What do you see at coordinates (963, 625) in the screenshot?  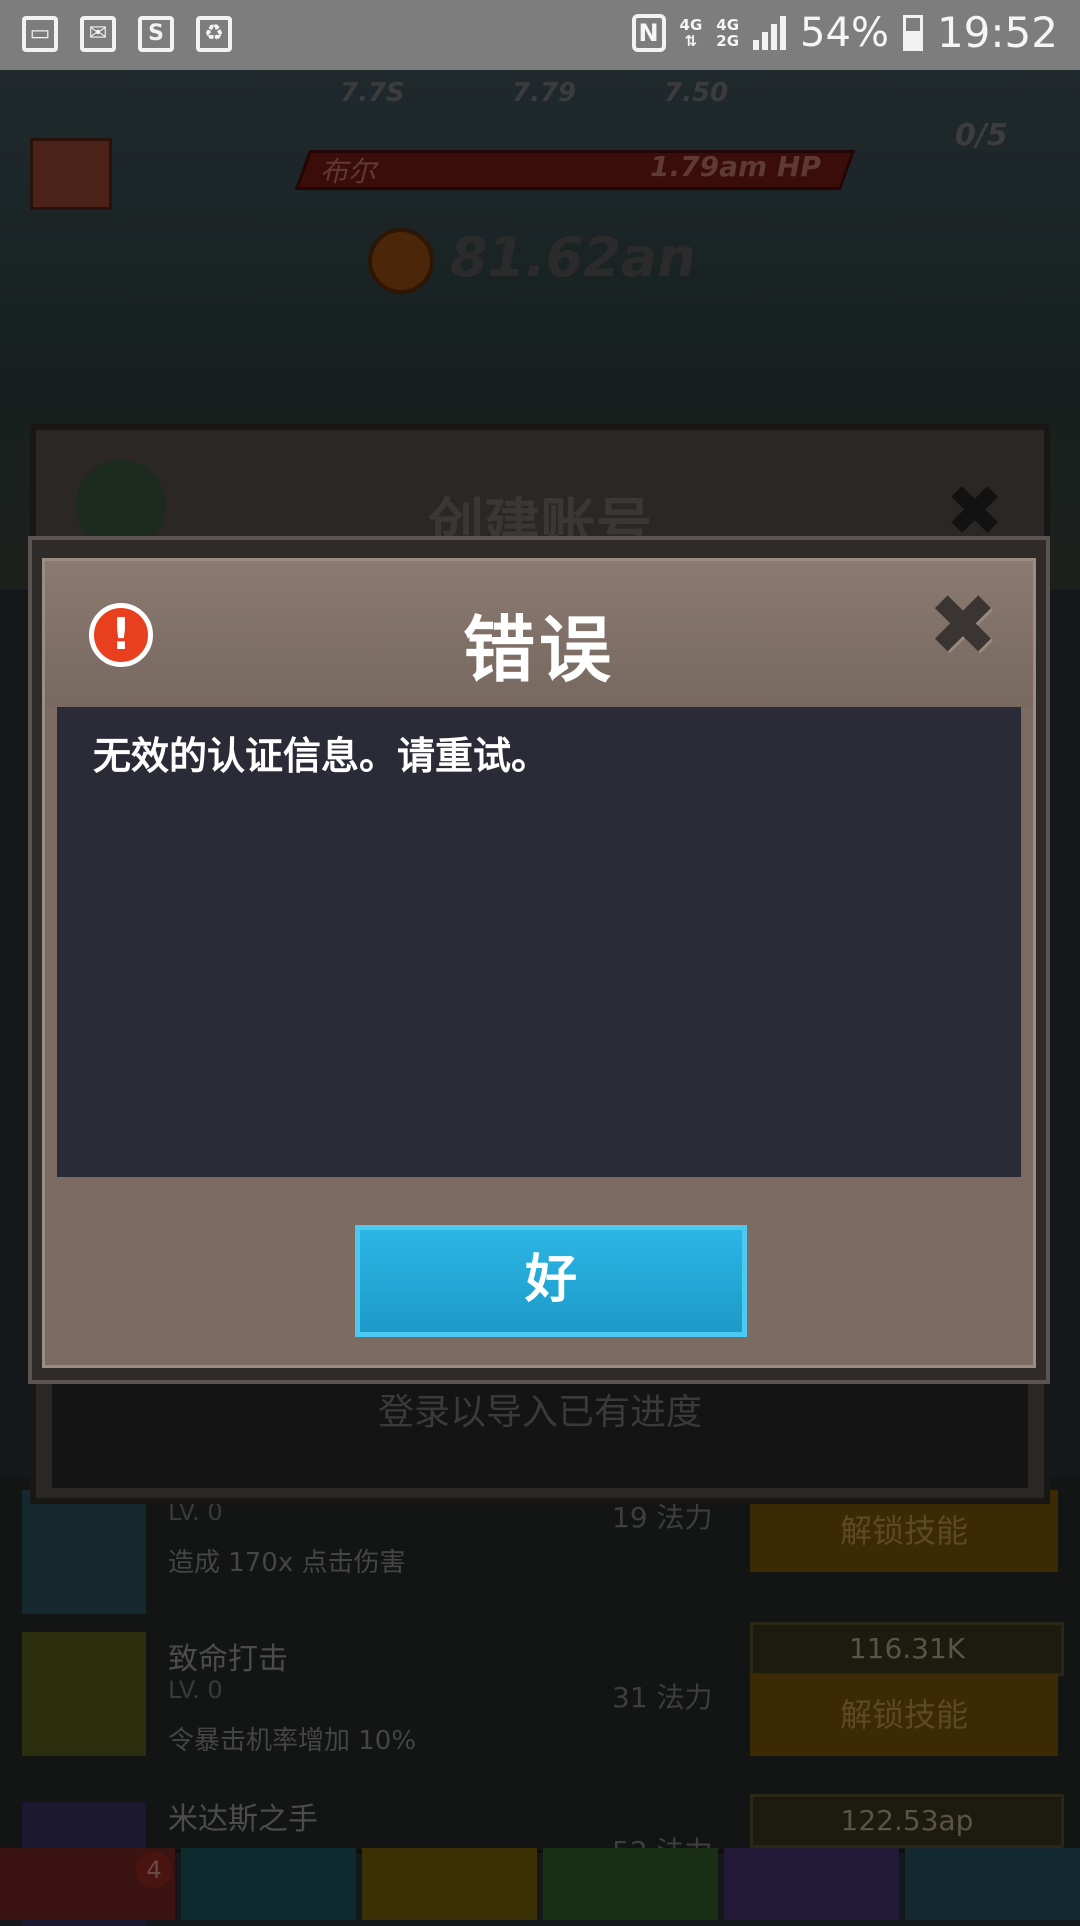 I see `close-icon: ✖` at bounding box center [963, 625].